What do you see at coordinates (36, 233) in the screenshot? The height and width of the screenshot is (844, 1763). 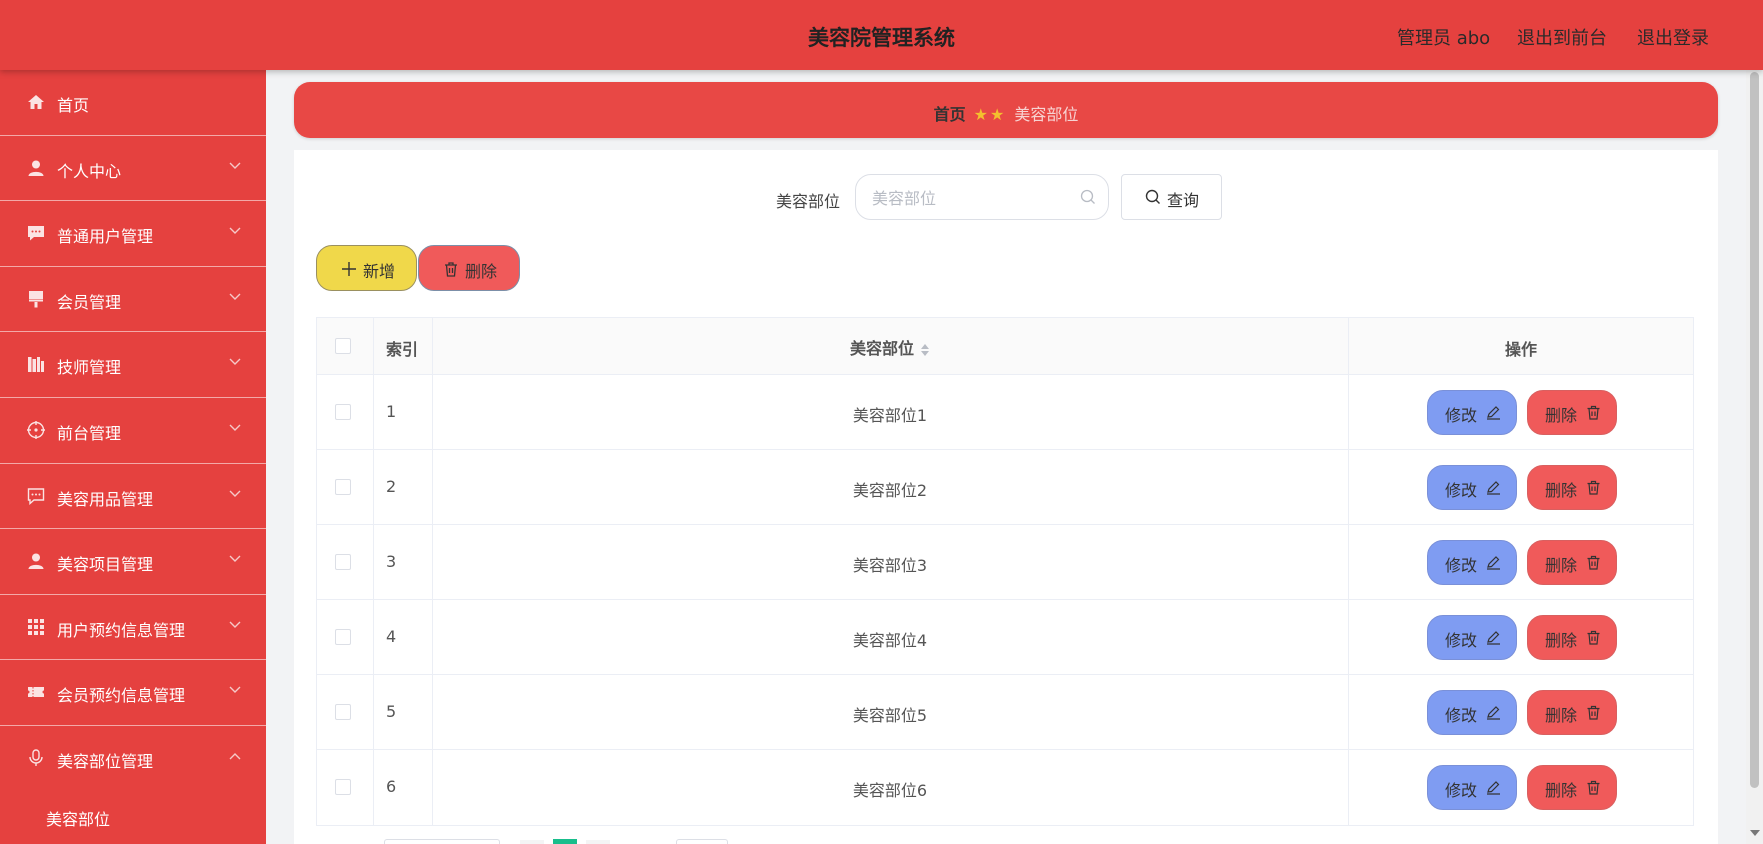 I see `chat-icon` at bounding box center [36, 233].